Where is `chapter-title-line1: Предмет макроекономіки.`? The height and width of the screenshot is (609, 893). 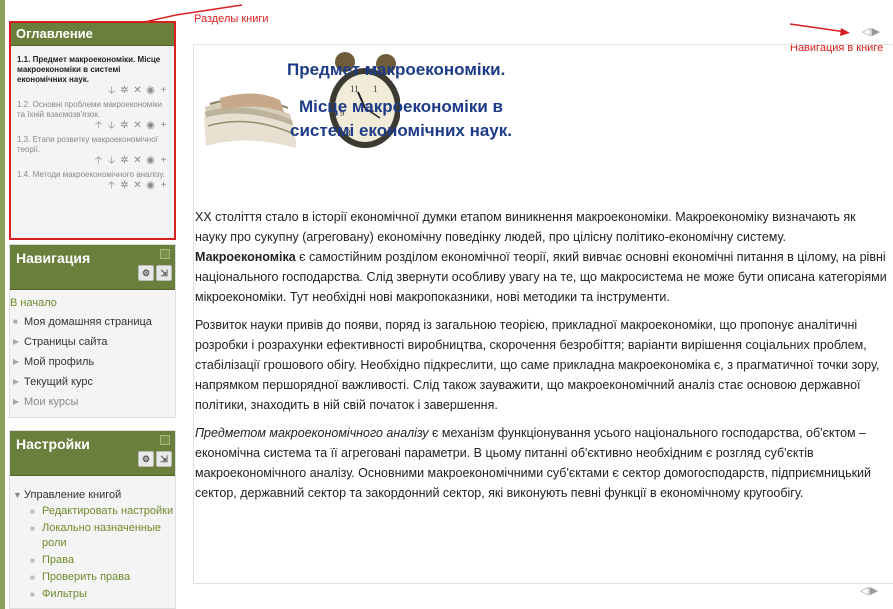
chapter-title-line1: Предмет макроекономіки. is located at coordinates (396, 69).